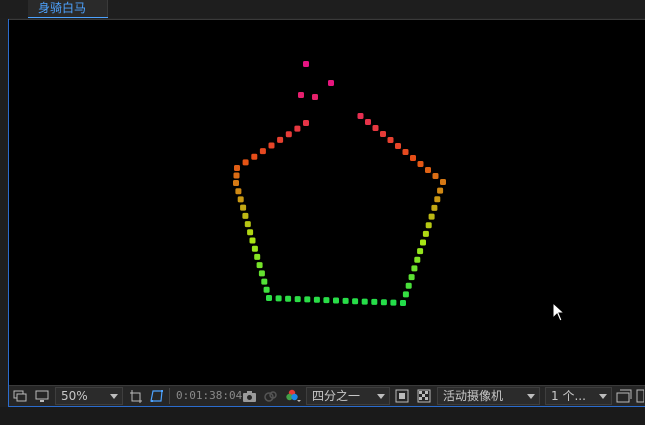 The width and height of the screenshot is (645, 425). I want to click on reset-exposure-icon, so click(640, 396).